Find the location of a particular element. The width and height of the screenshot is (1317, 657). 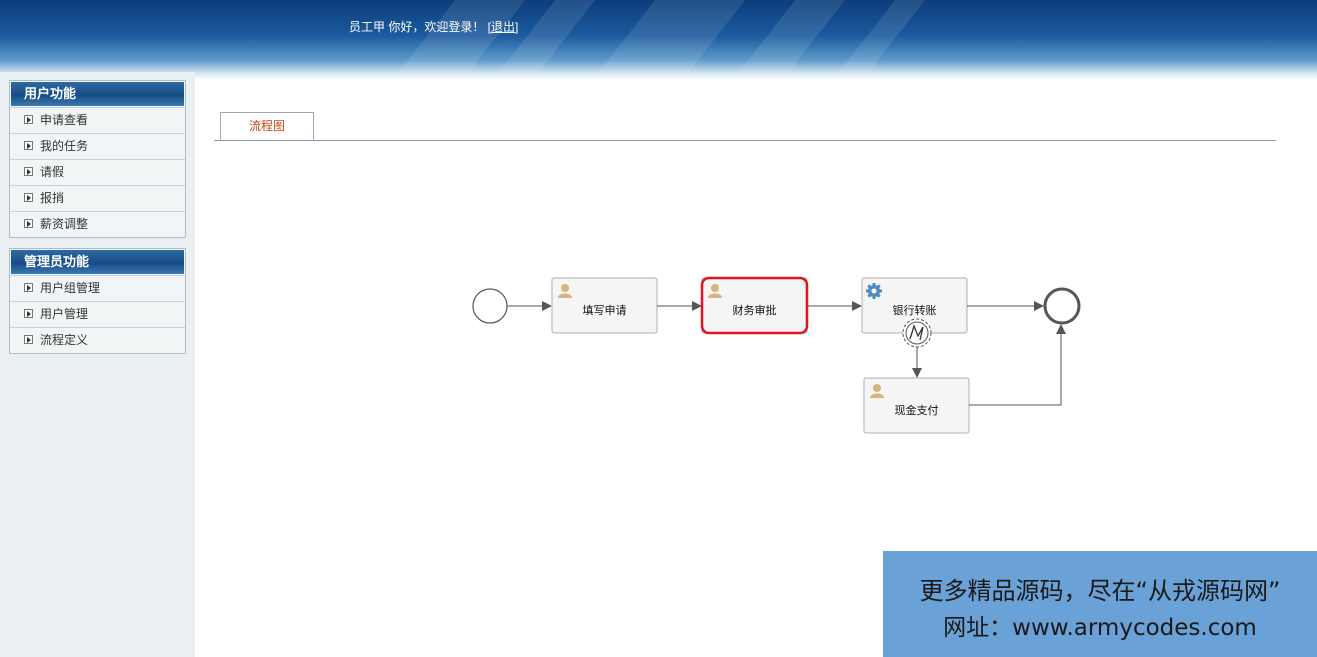

tab-process-diagram: 流程图 is located at coordinates (267, 126).